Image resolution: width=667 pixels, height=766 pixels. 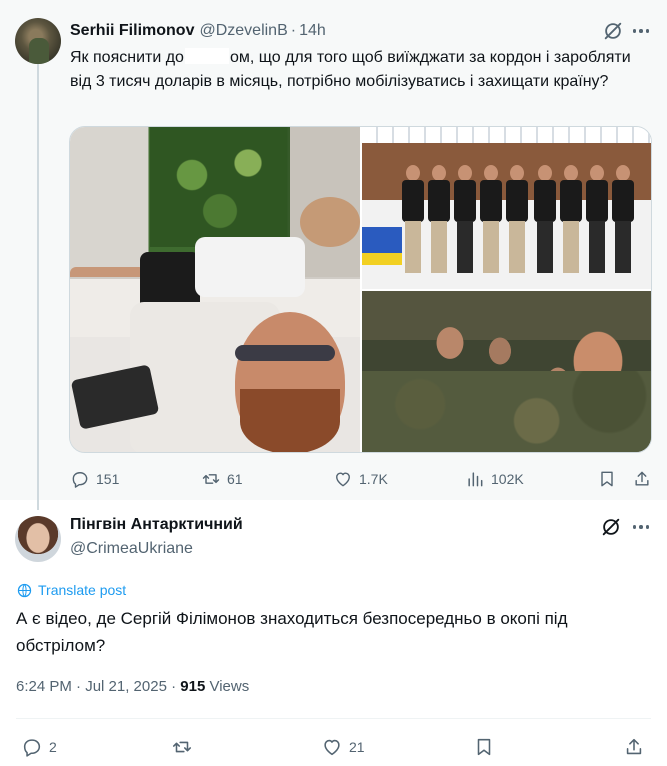 I want to click on tweet-actions: 2 21, so click(x=334, y=747).